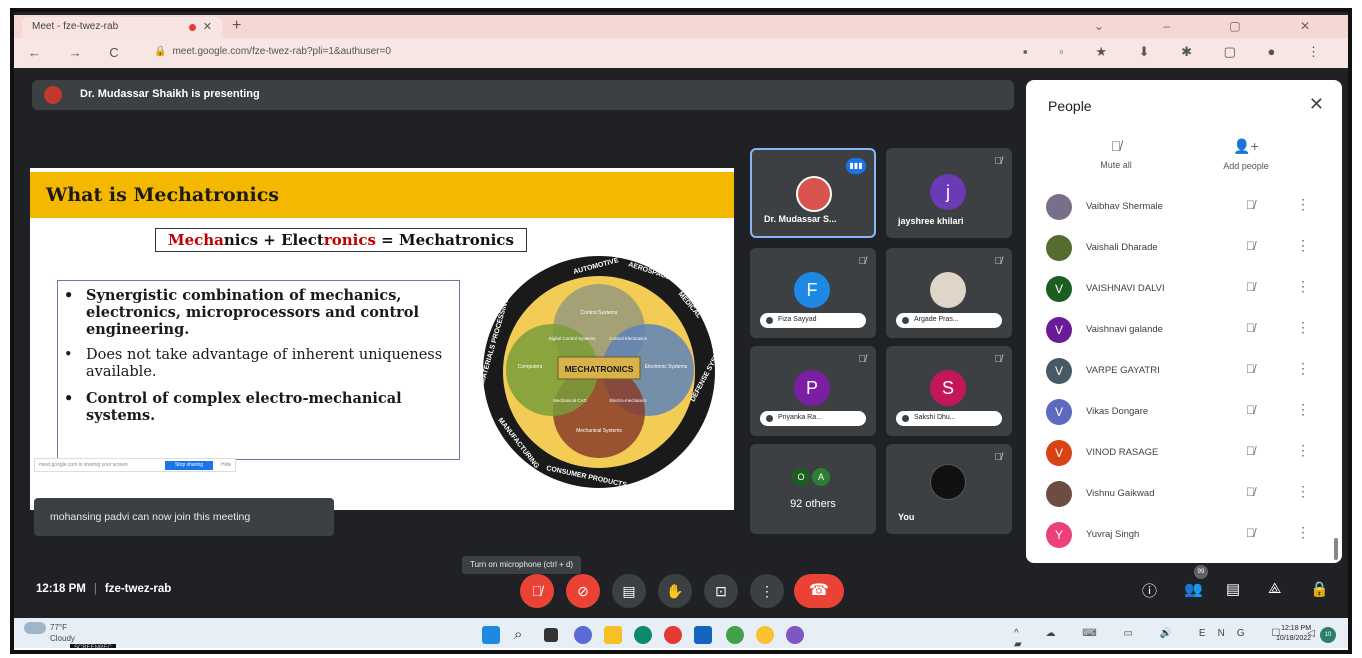 The height and width of the screenshot is (658, 1362). Describe the element at coordinates (675, 591) in the screenshot. I see `raise-hand-button: ✋` at that location.